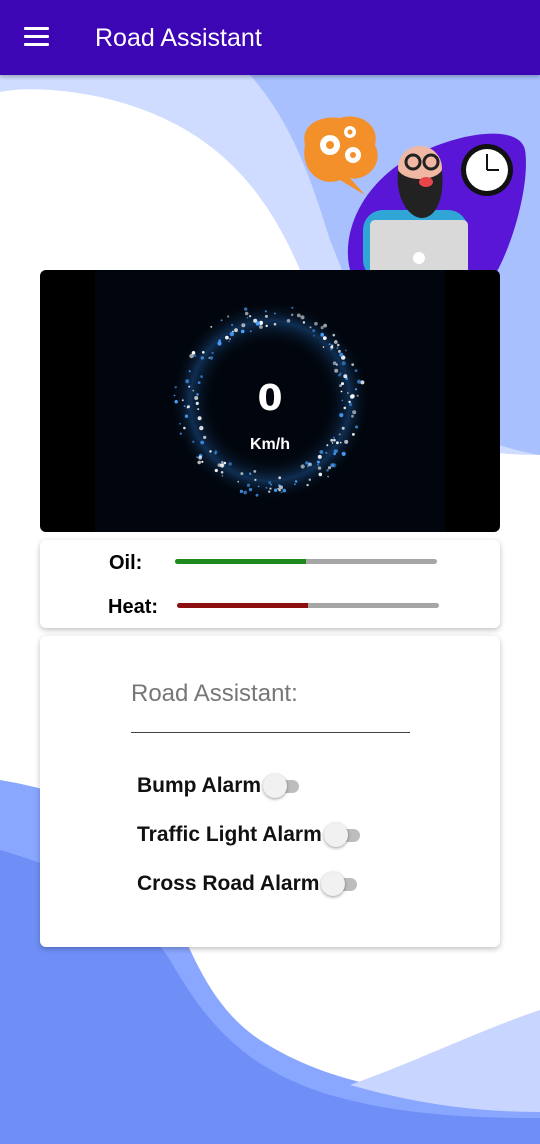 The image size is (540, 1144). What do you see at coordinates (240, 561) in the screenshot?
I see `oil-level-fill` at bounding box center [240, 561].